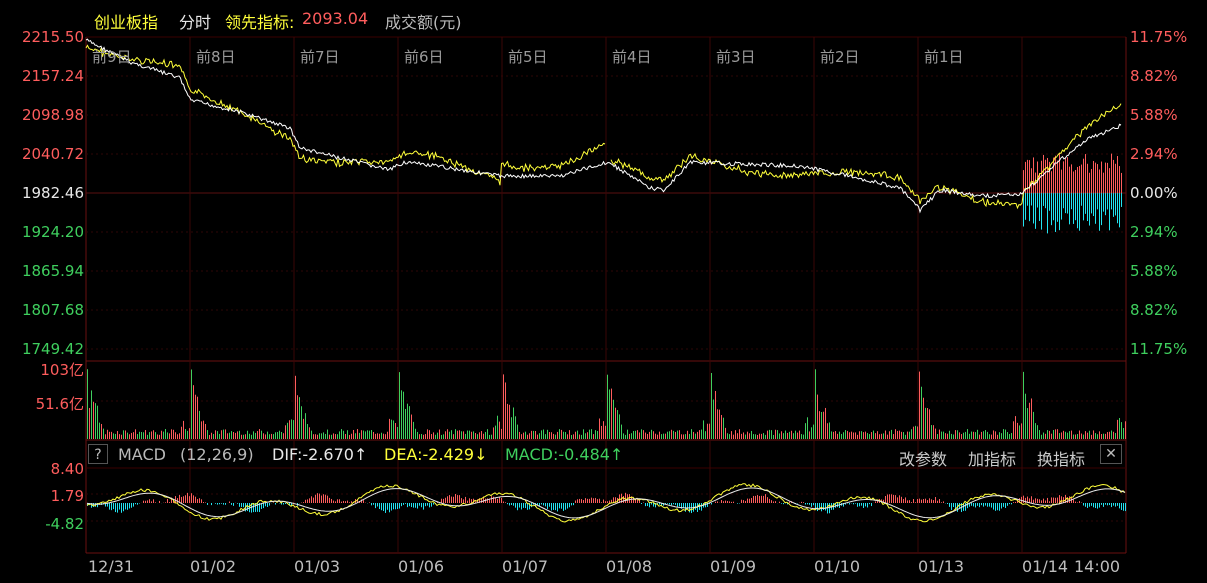 The image size is (1207, 583). What do you see at coordinates (195, 21) in the screenshot?
I see `mode-label: 分时` at bounding box center [195, 21].